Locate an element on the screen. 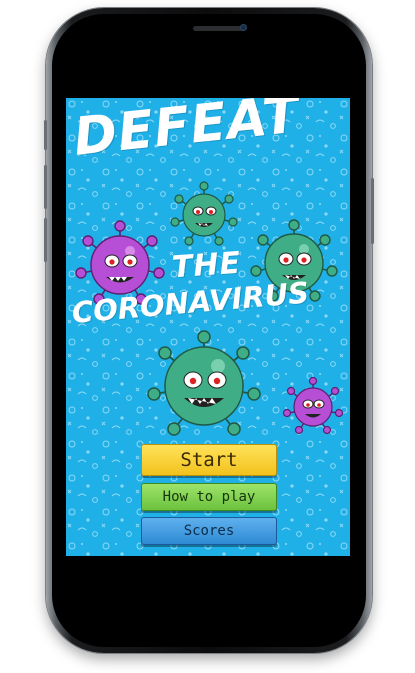 The width and height of the screenshot is (415, 673). phone-volume-down-button is located at coordinates (45, 240).